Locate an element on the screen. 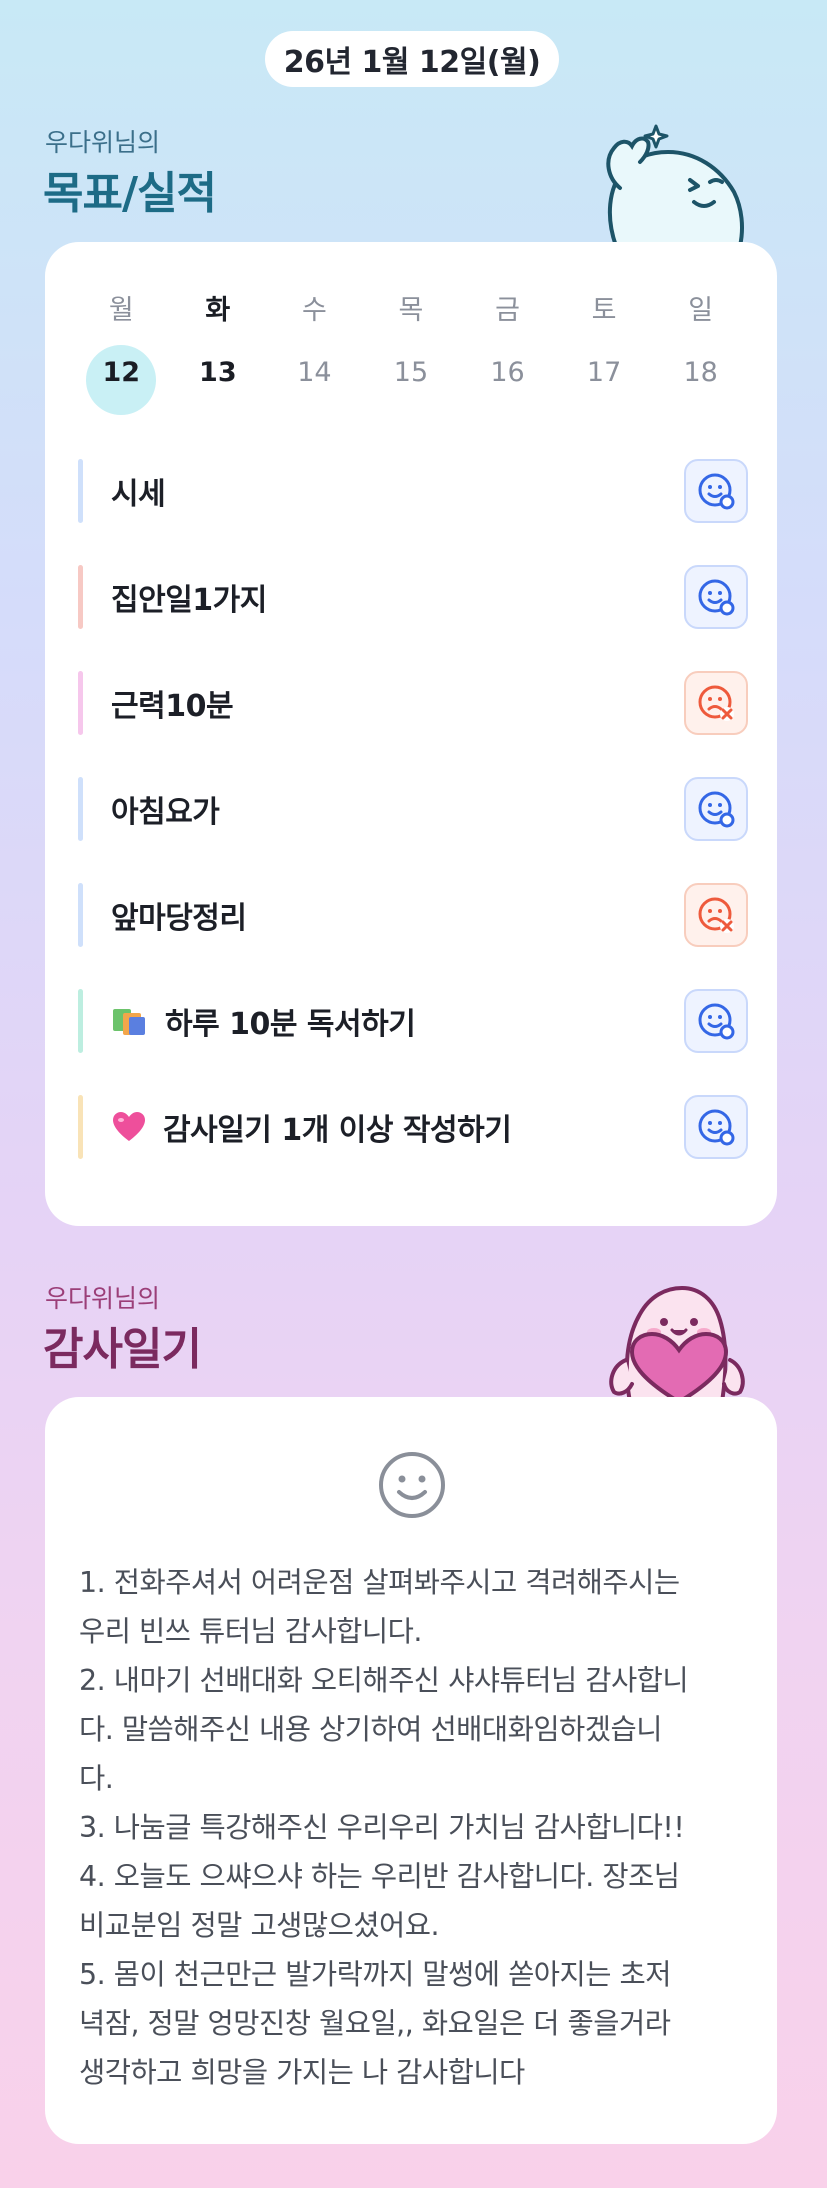  goal-row: 시세 is located at coordinates (413, 491).